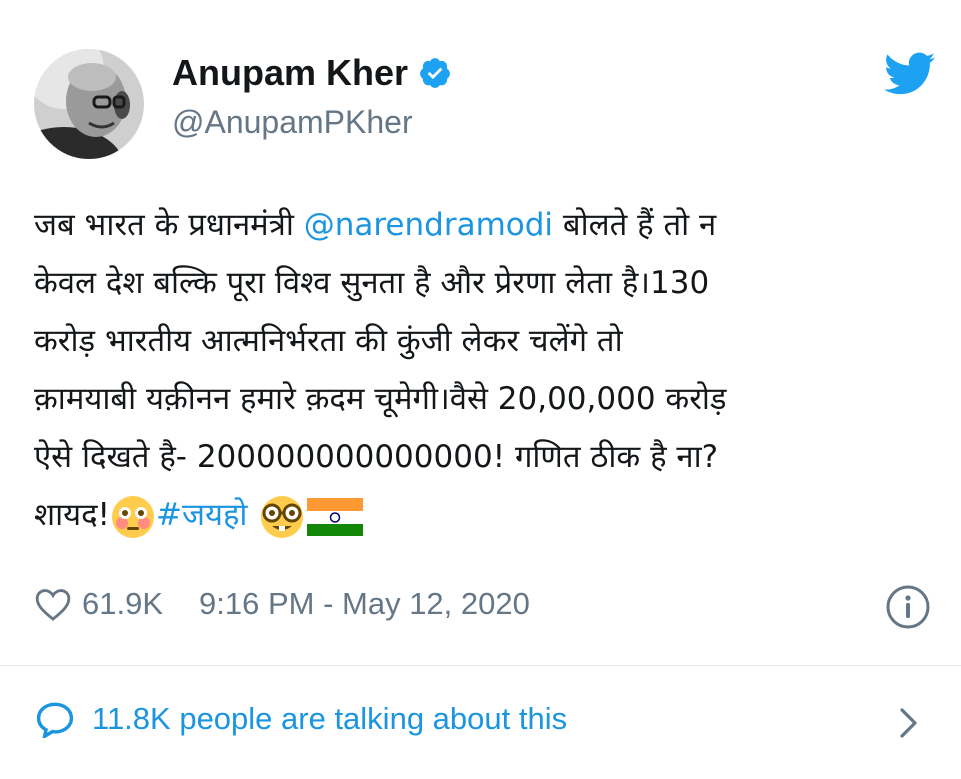  I want to click on author-row: Anupam Kher, so click(312, 73).